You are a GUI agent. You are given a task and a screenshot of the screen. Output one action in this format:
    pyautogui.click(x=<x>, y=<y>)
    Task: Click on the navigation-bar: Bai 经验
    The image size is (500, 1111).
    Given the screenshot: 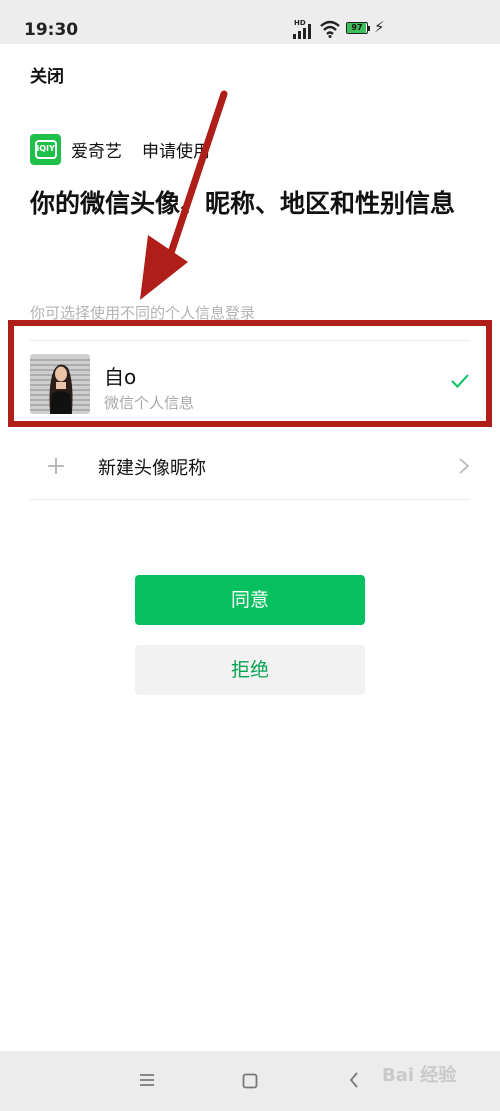 What is the action you would take?
    pyautogui.click(x=250, y=1081)
    